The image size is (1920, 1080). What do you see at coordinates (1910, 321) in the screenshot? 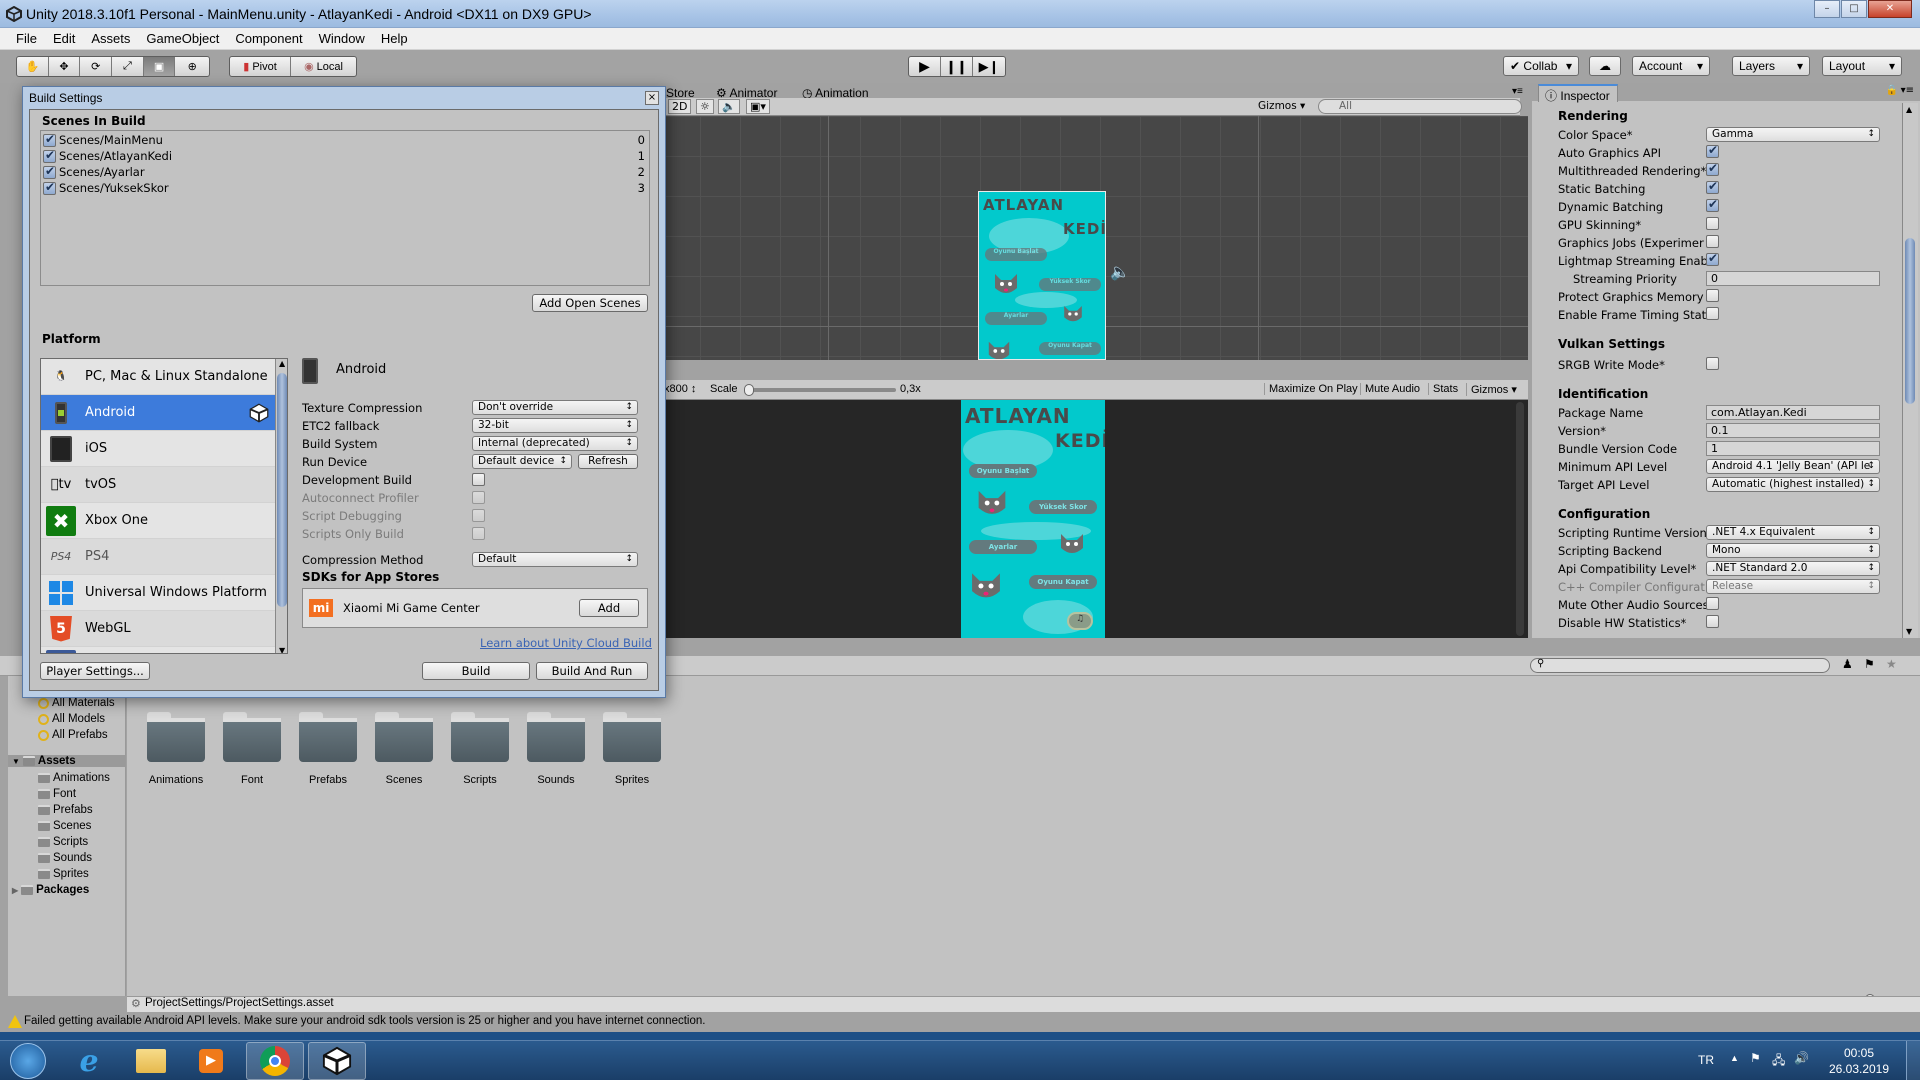
I see `inspector-scroll-thumb` at bounding box center [1910, 321].